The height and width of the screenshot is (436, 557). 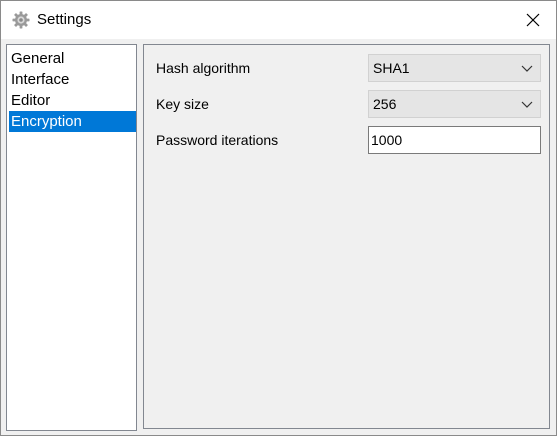 I want to click on key-size-label: Key size, so click(x=182, y=104).